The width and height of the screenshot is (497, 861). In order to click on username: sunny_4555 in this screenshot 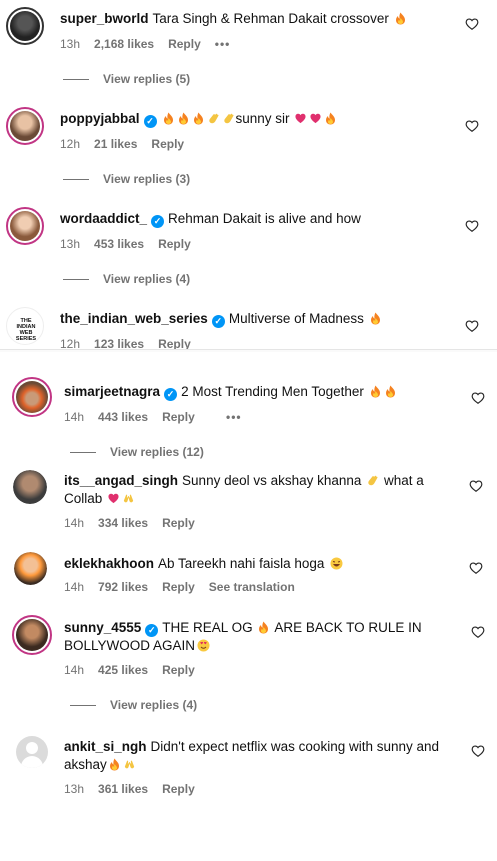, I will do `click(102, 627)`.